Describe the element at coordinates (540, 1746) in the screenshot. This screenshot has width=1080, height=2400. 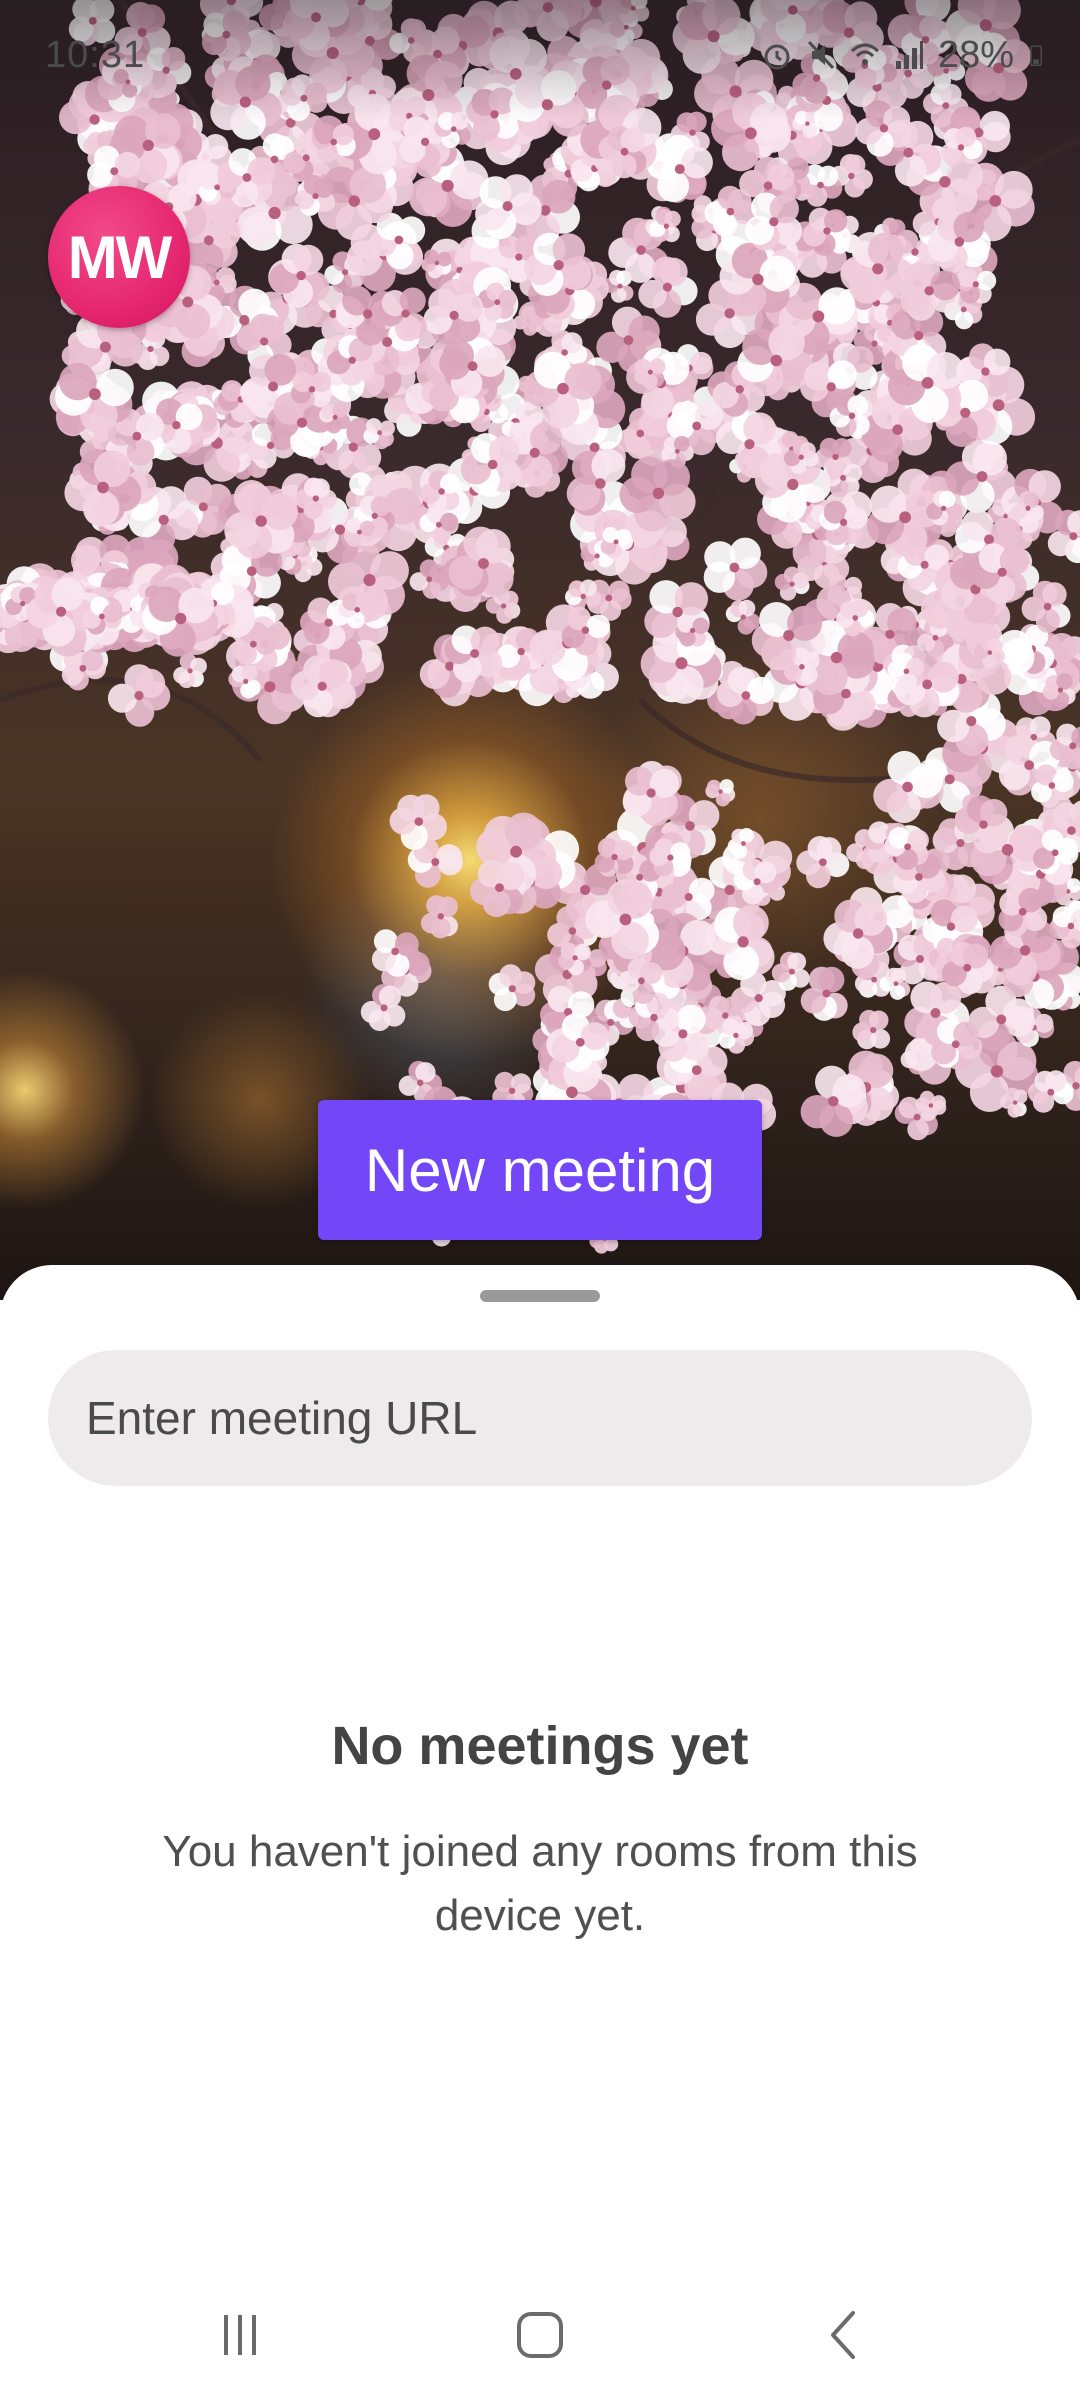
I see `empty-state-title: No meetings yet` at that location.